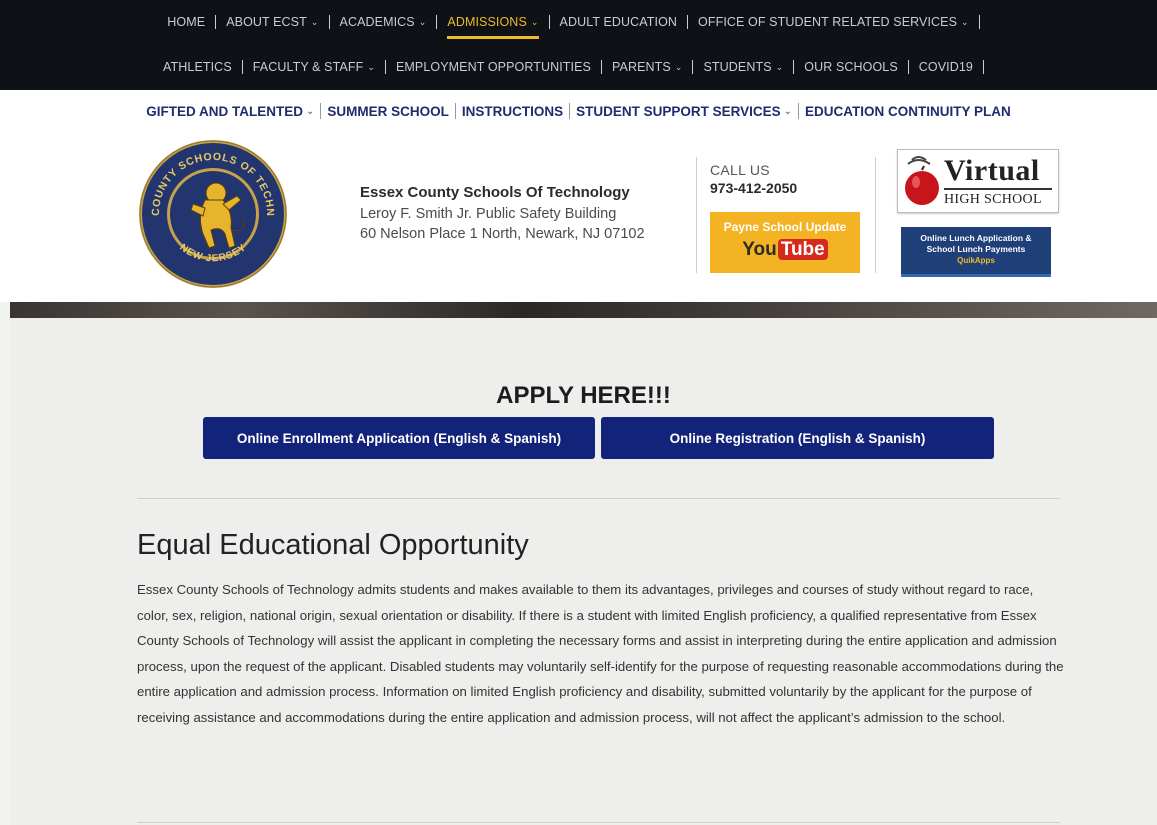 The image size is (1157, 825). I want to click on nav-item-faculty-staff: FACULTY & STAFF ⌄, so click(314, 67).